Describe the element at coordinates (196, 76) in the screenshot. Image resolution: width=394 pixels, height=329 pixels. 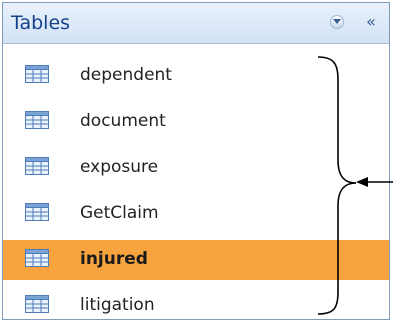
I see `list-item-dependent: dependent` at that location.